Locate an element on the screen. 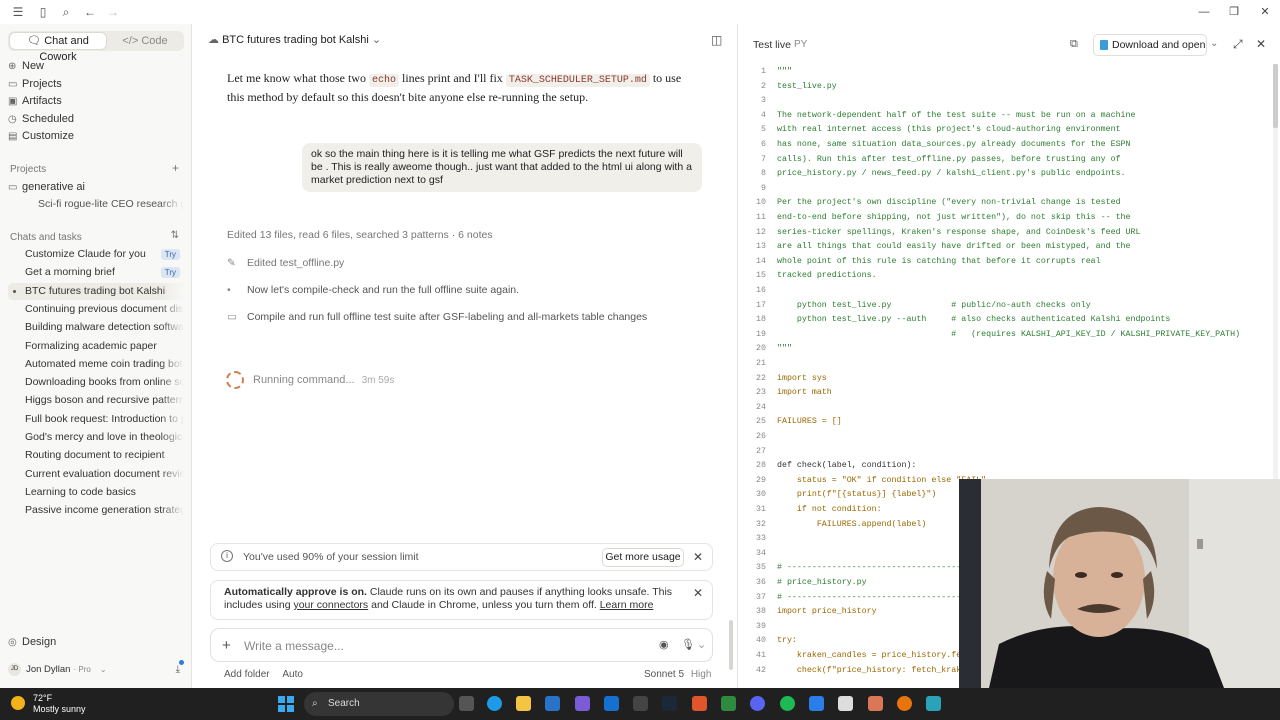 The image size is (1280, 720). back-arrow-icon: ← is located at coordinates (90, 12).